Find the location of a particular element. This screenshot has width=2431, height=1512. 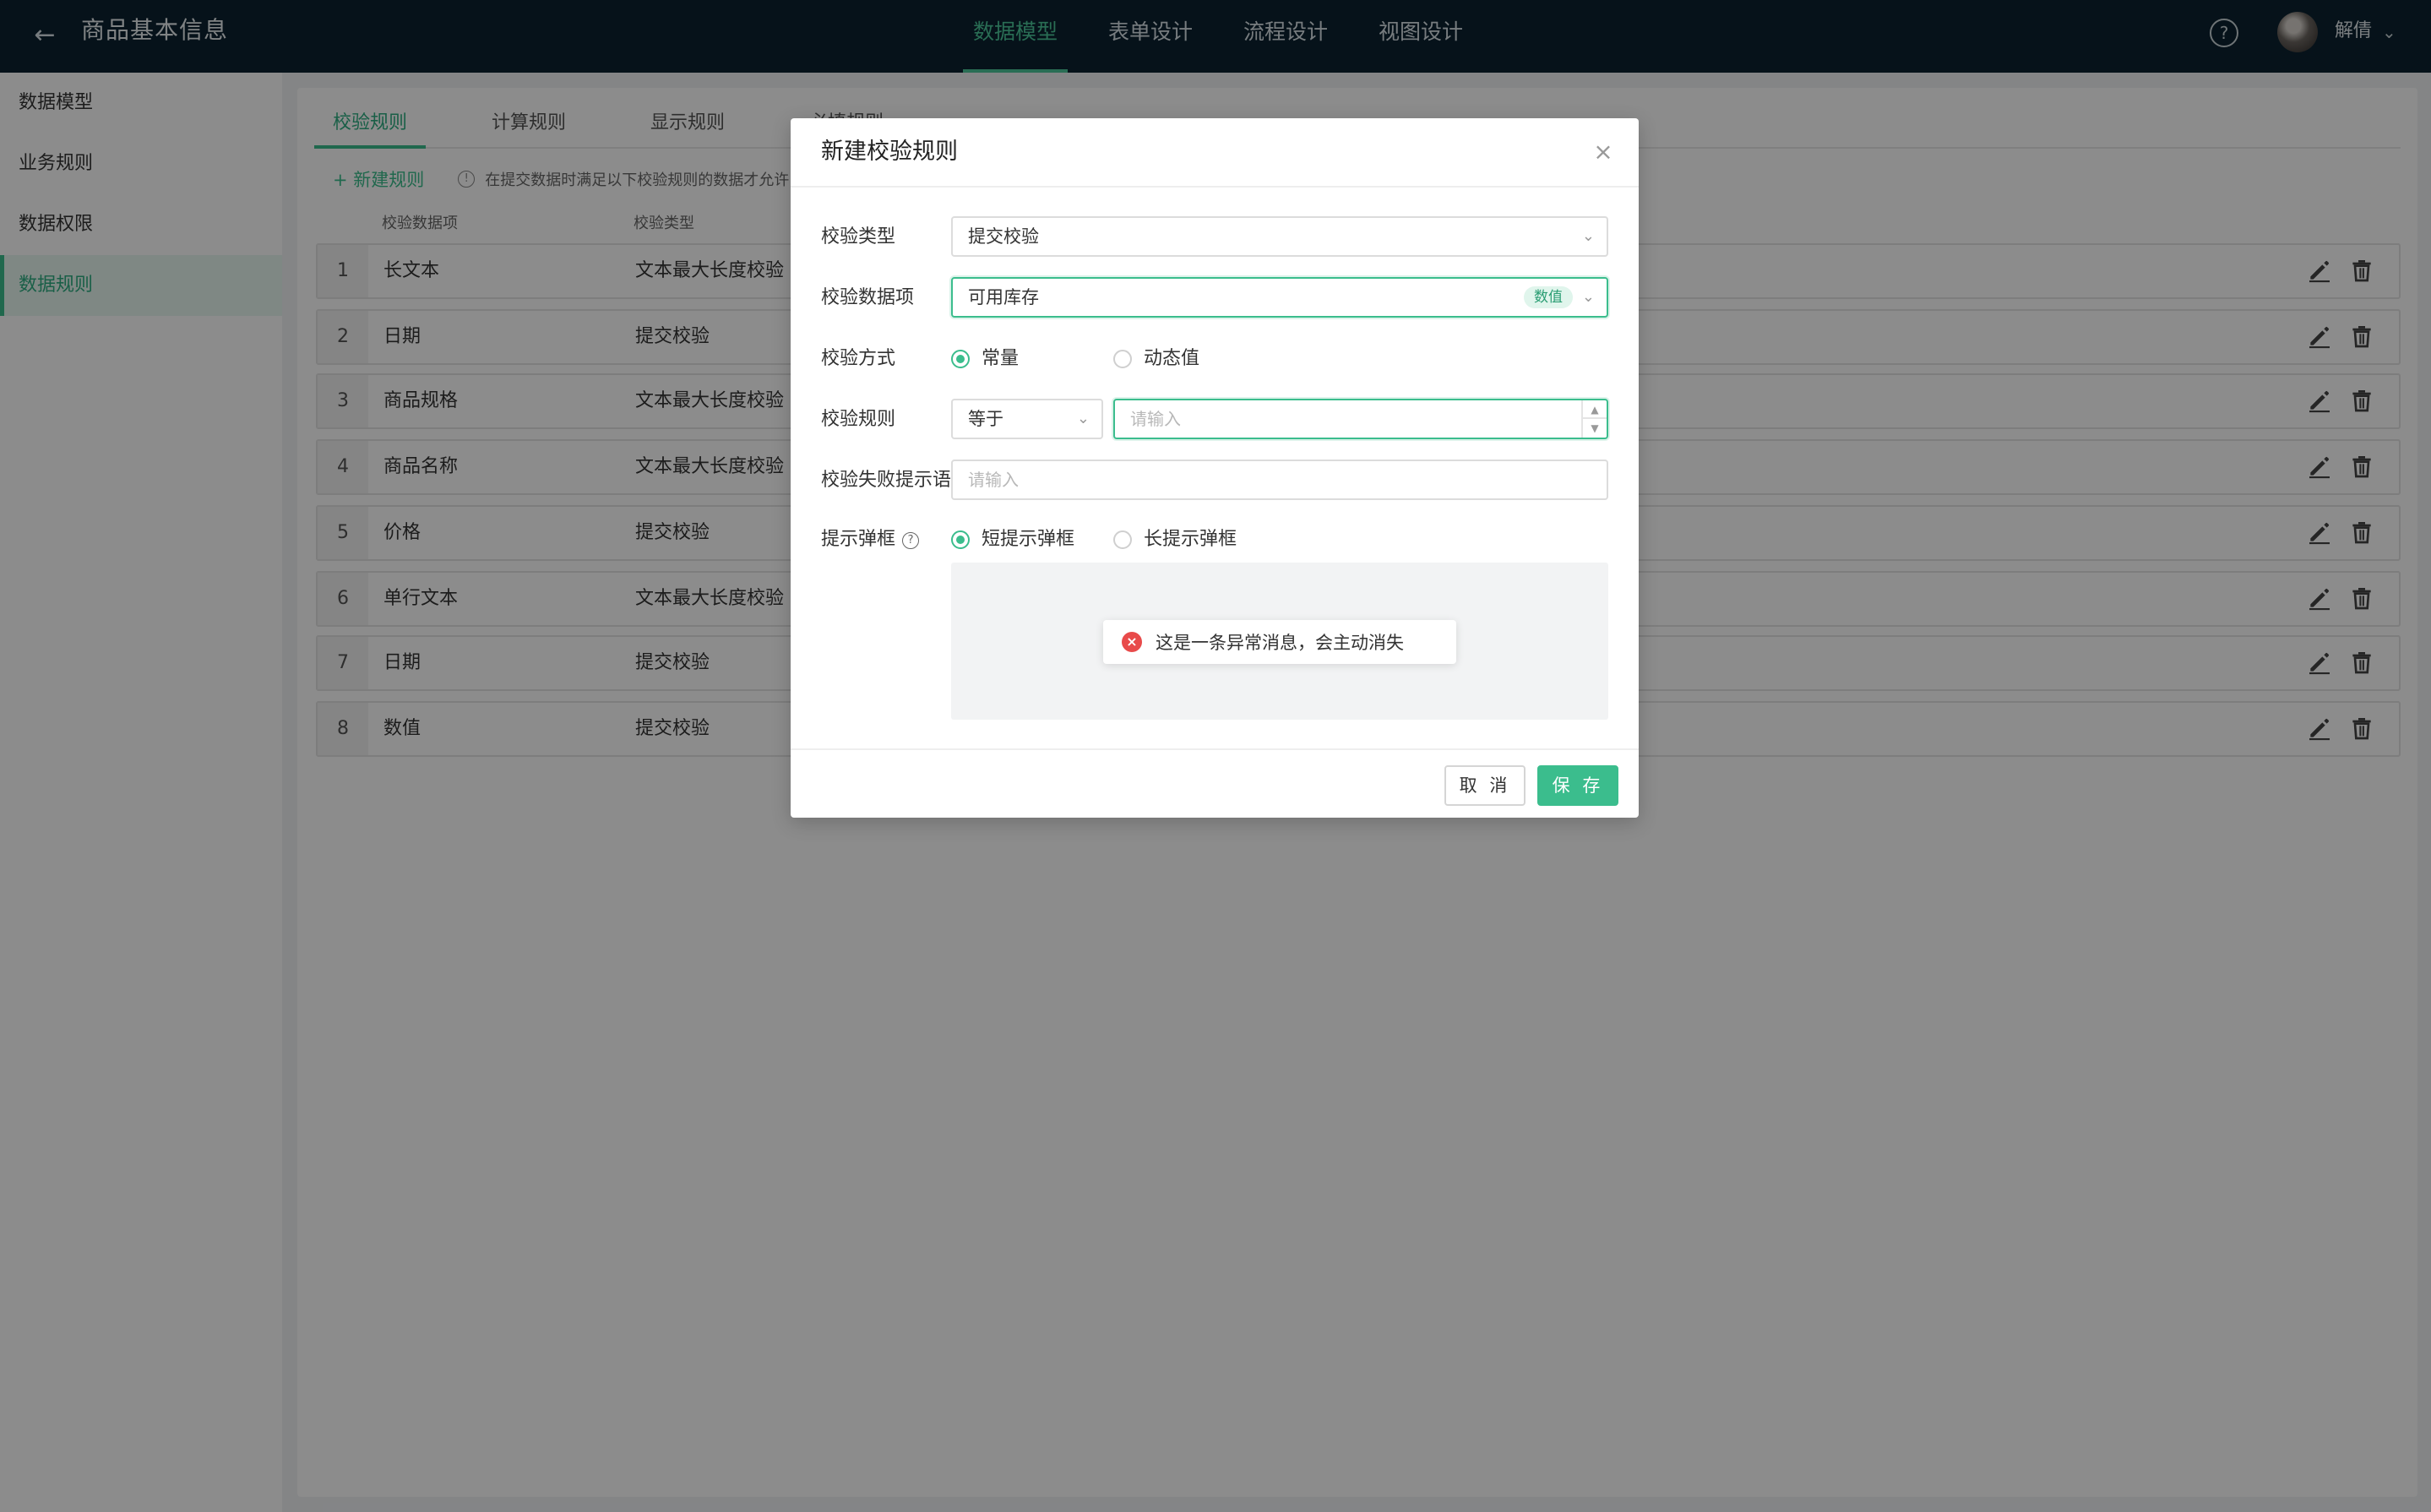

cancel-button: 取 消 is located at coordinates (1484, 786).